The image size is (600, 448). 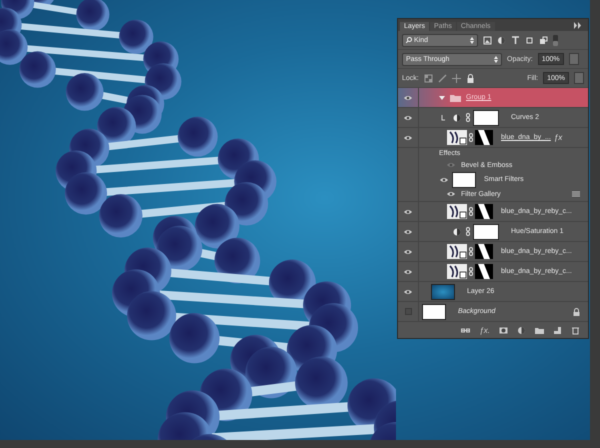 What do you see at coordinates (576, 194) in the screenshot?
I see `filter-options-icon` at bounding box center [576, 194].